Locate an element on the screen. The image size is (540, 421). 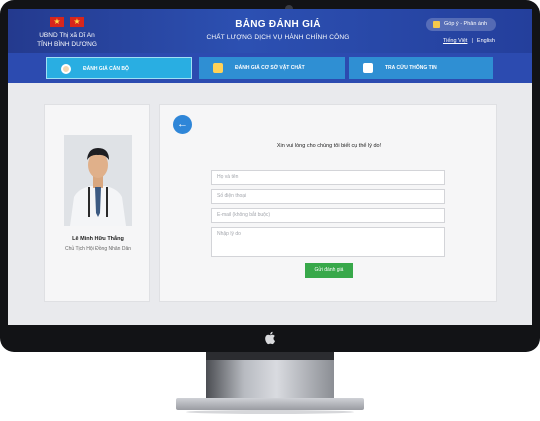
thumbs-up-icon is located at coordinates (218, 68).